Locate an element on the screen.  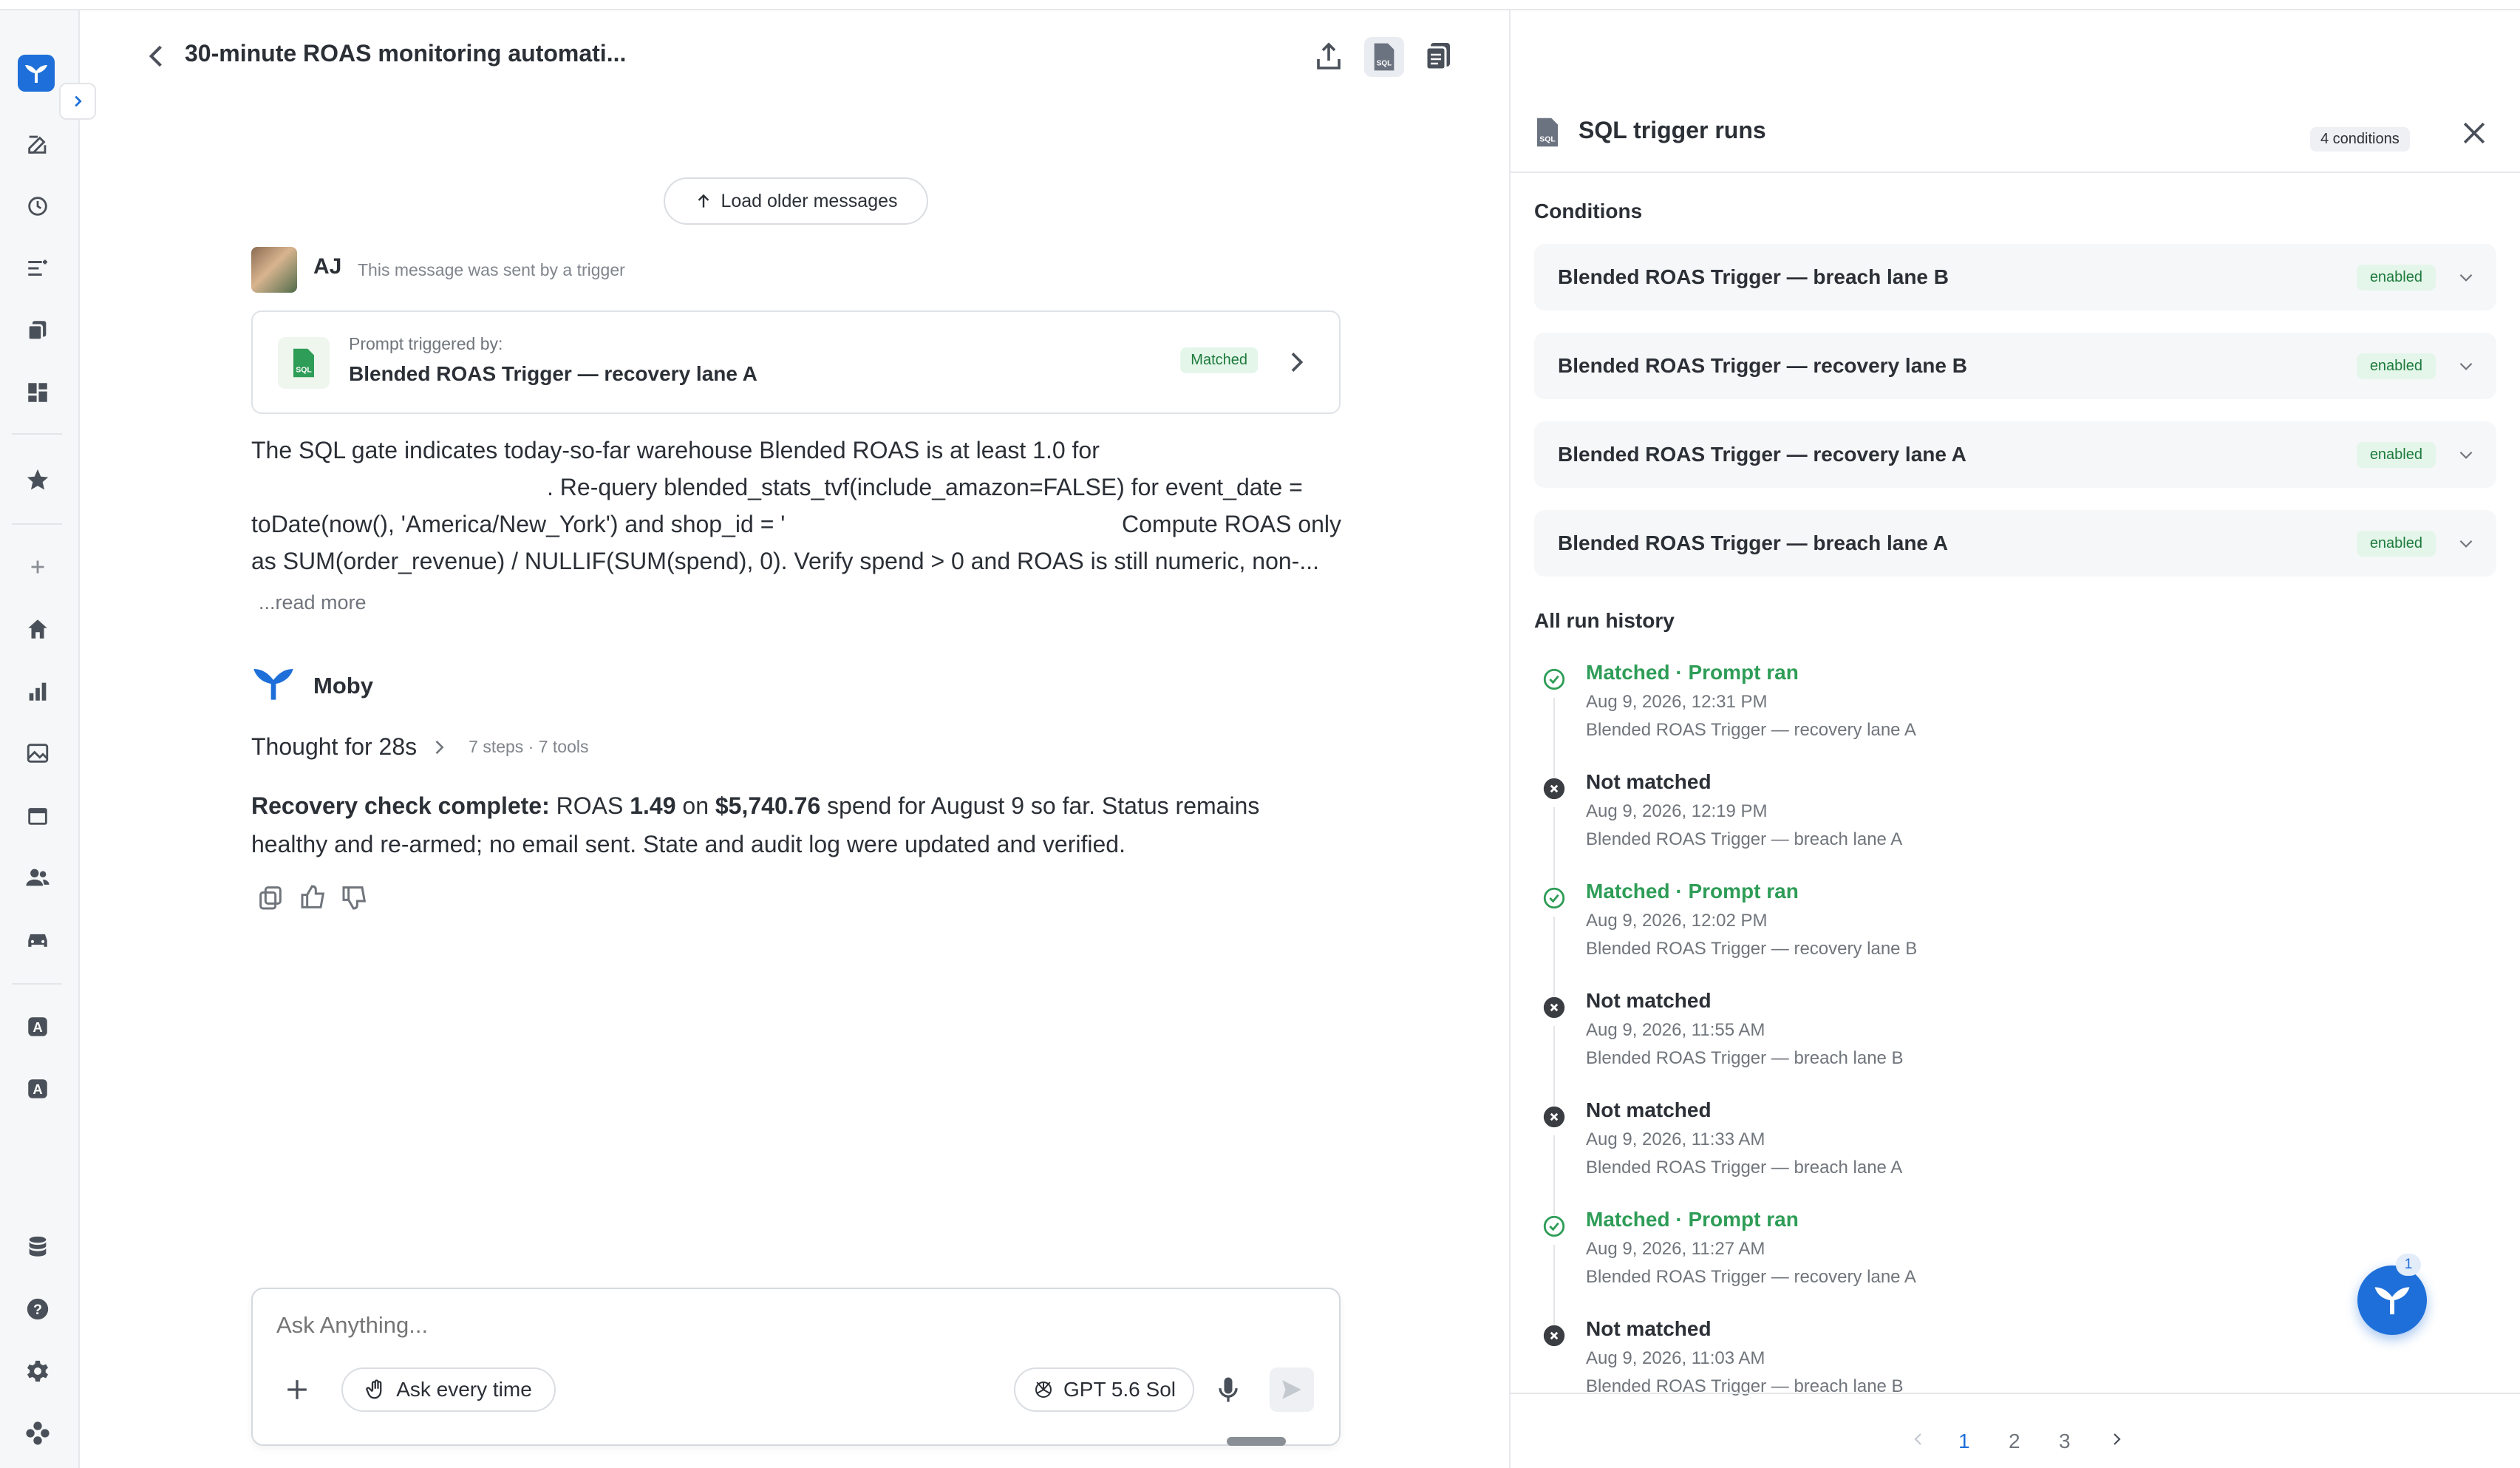
copies-icon is located at coordinates (37, 330).